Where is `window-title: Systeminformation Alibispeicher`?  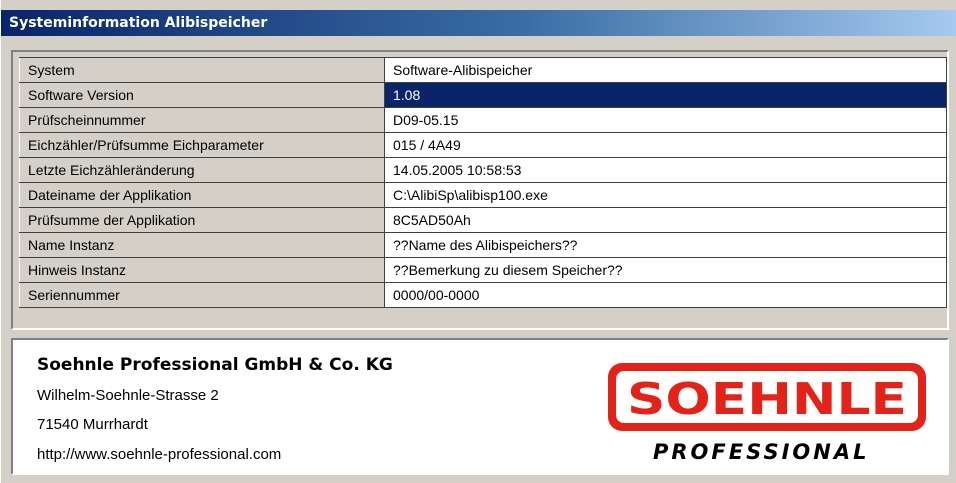
window-title: Systeminformation Alibispeicher is located at coordinates (478, 23).